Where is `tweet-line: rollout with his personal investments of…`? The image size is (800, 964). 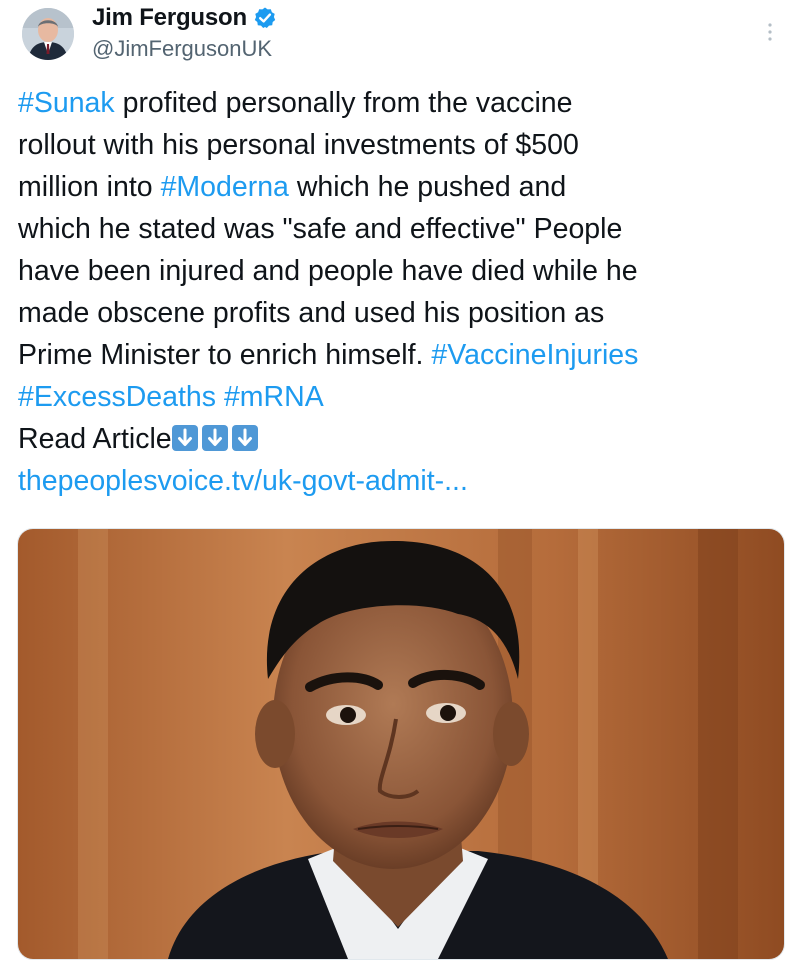 tweet-line: rollout with his personal investments of… is located at coordinates (403, 145).